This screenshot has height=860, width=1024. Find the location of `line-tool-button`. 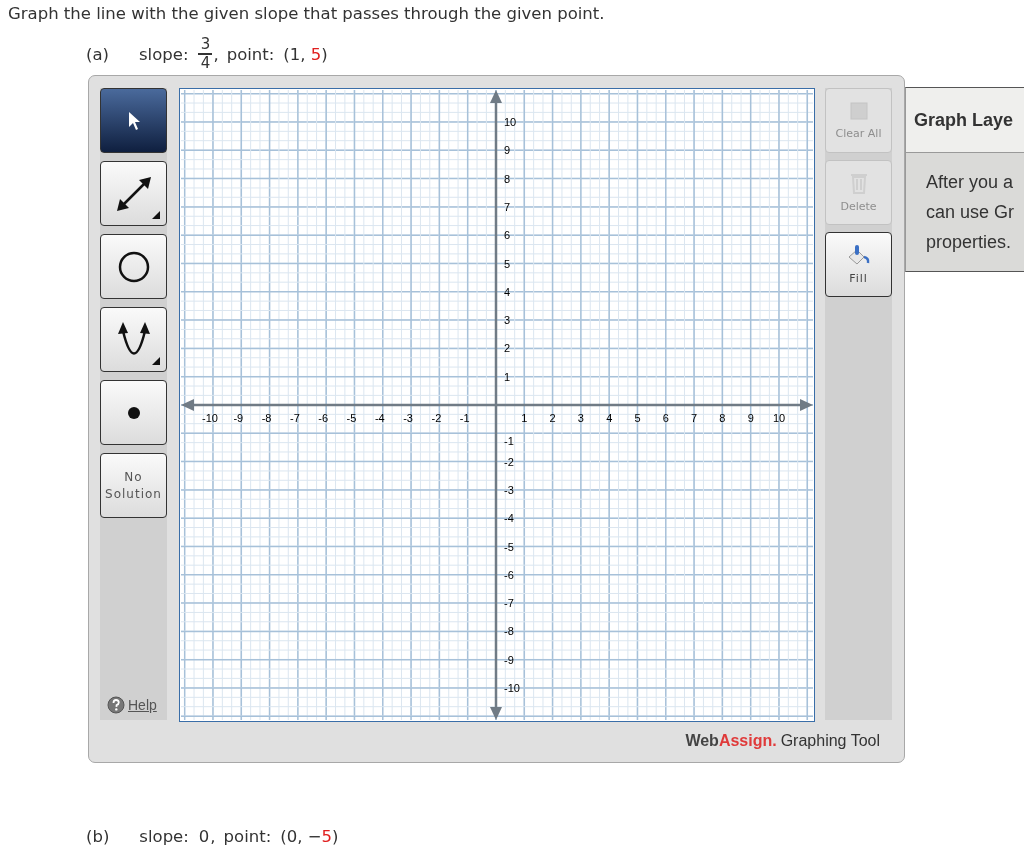

line-tool-button is located at coordinates (133, 193).